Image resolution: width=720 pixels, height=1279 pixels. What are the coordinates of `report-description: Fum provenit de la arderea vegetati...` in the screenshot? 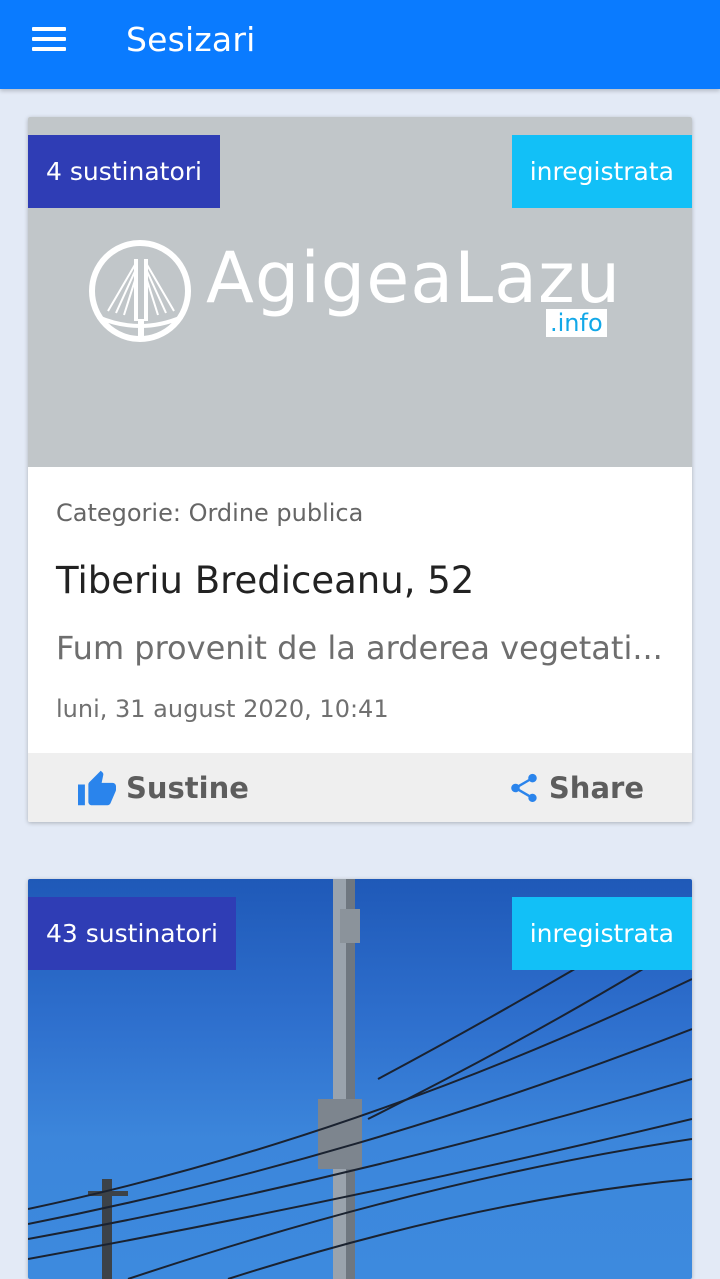 It's located at (359, 648).